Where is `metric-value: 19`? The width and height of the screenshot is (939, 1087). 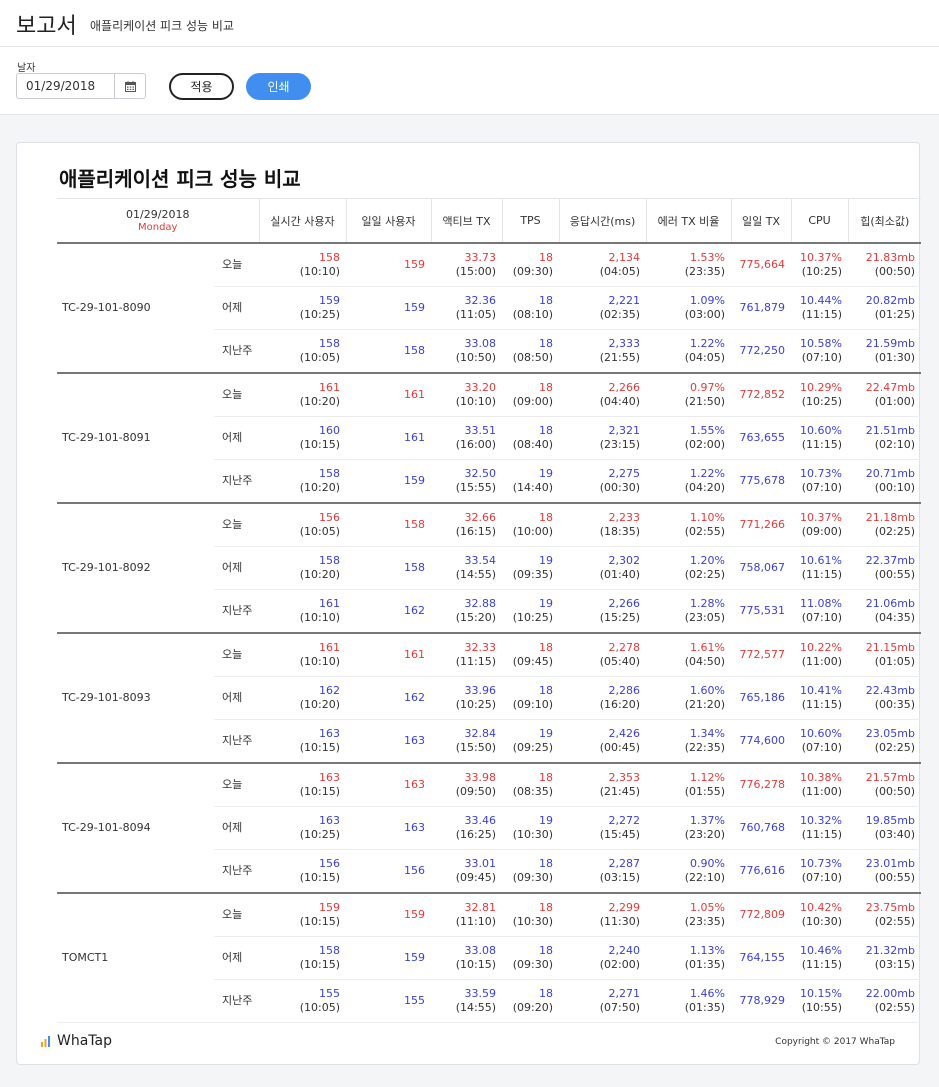 metric-value: 19 is located at coordinates (546, 473).